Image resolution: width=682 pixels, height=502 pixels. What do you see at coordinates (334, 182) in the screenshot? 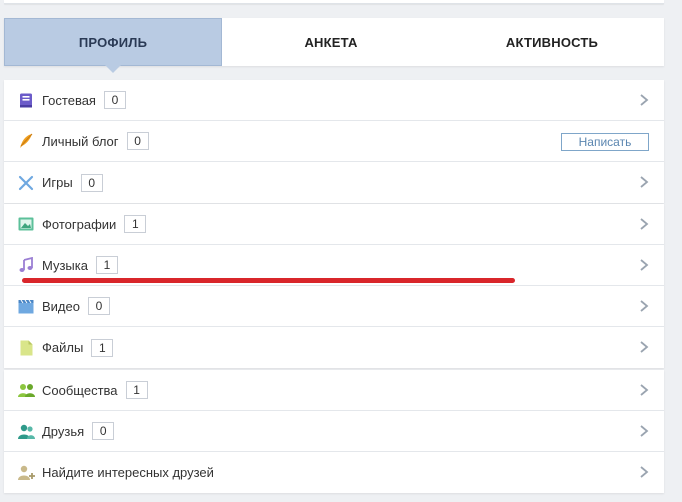
I see `list-item-games: Игры 0` at bounding box center [334, 182].